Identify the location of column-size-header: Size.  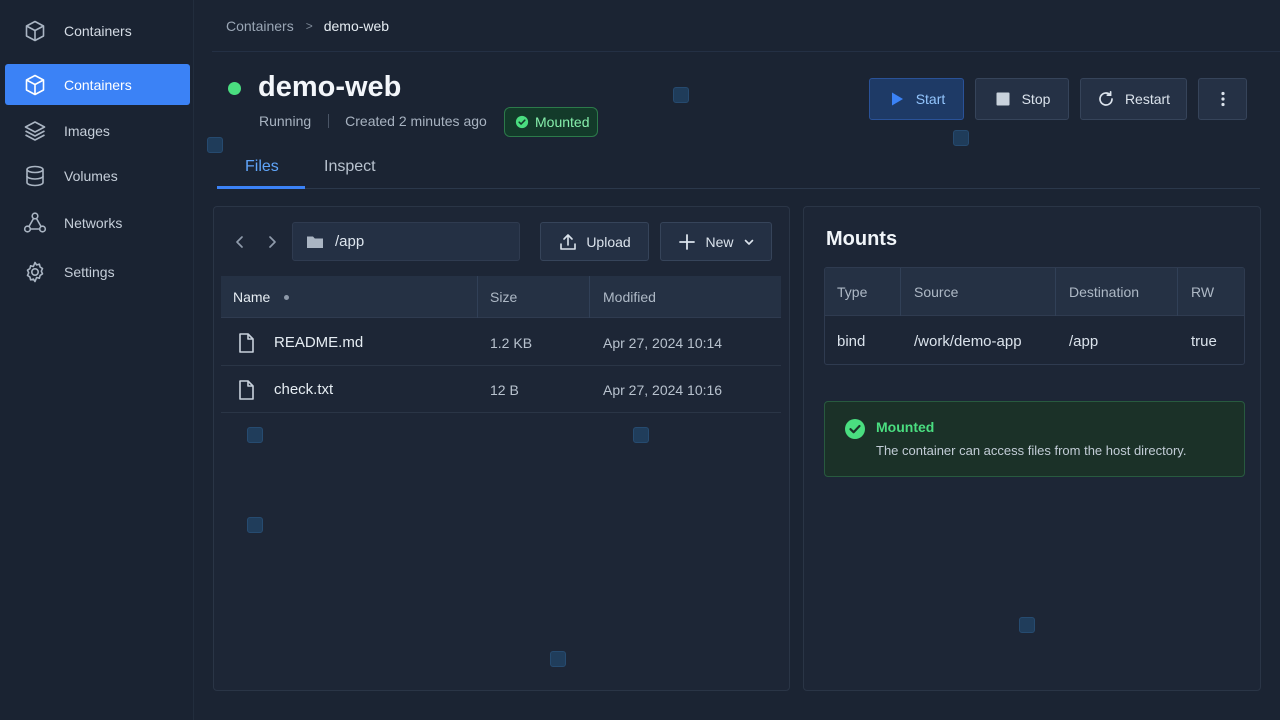
(503, 297).